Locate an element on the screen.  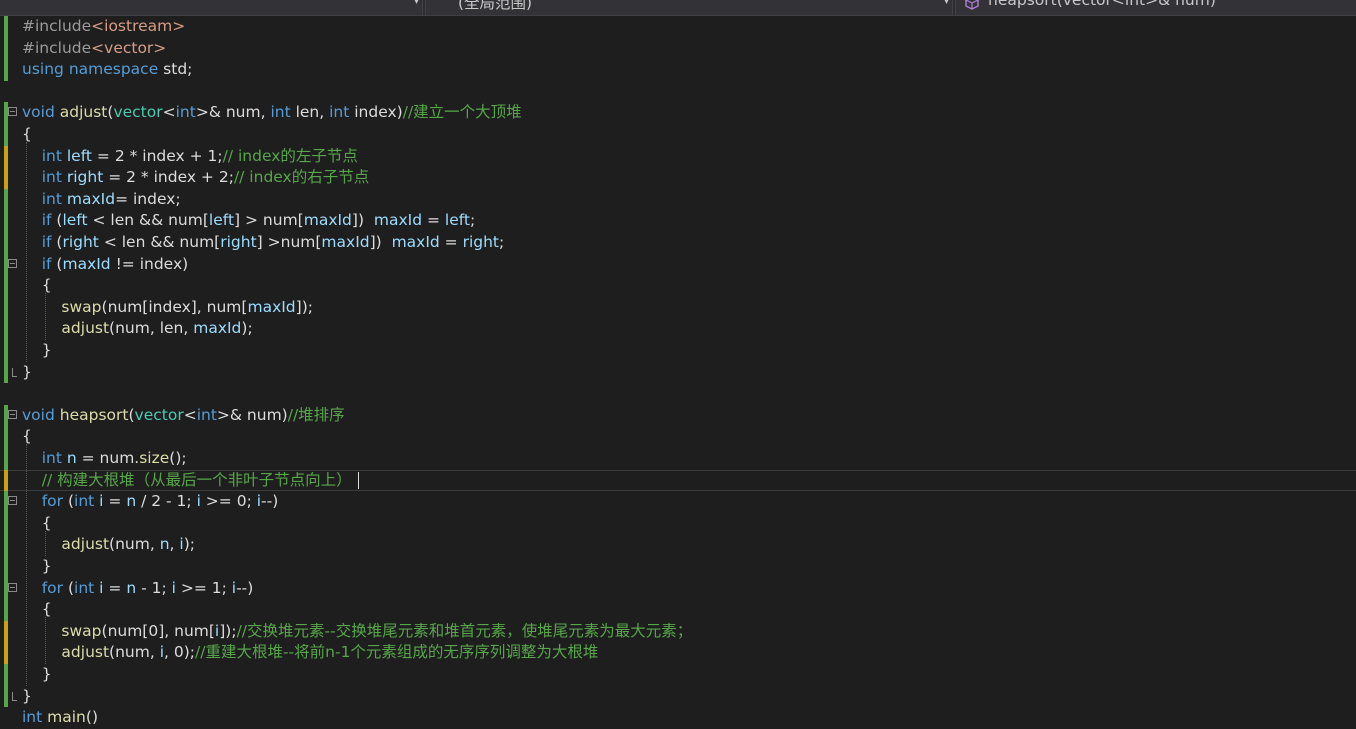
code-line: void heapsort(vector<int>& num)//堆排序 is located at coordinates (678, 415).